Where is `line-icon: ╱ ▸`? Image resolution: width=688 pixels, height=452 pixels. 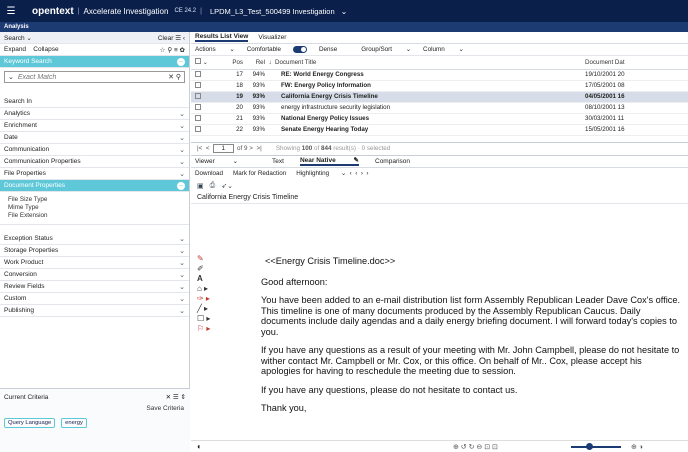
line-icon: ╱ ▸ is located at coordinates (206, 309).